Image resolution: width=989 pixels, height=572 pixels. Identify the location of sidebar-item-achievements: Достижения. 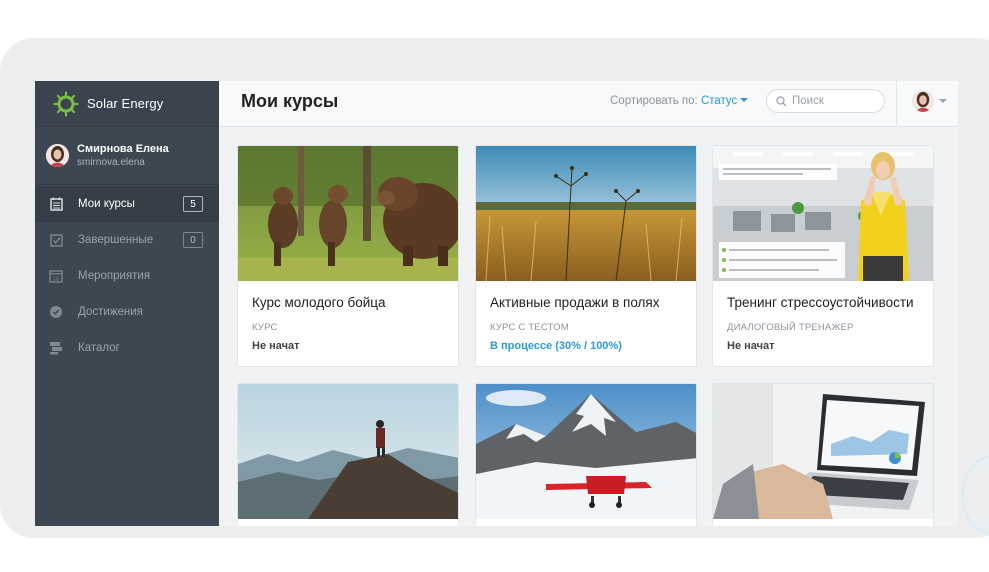
(127, 312).